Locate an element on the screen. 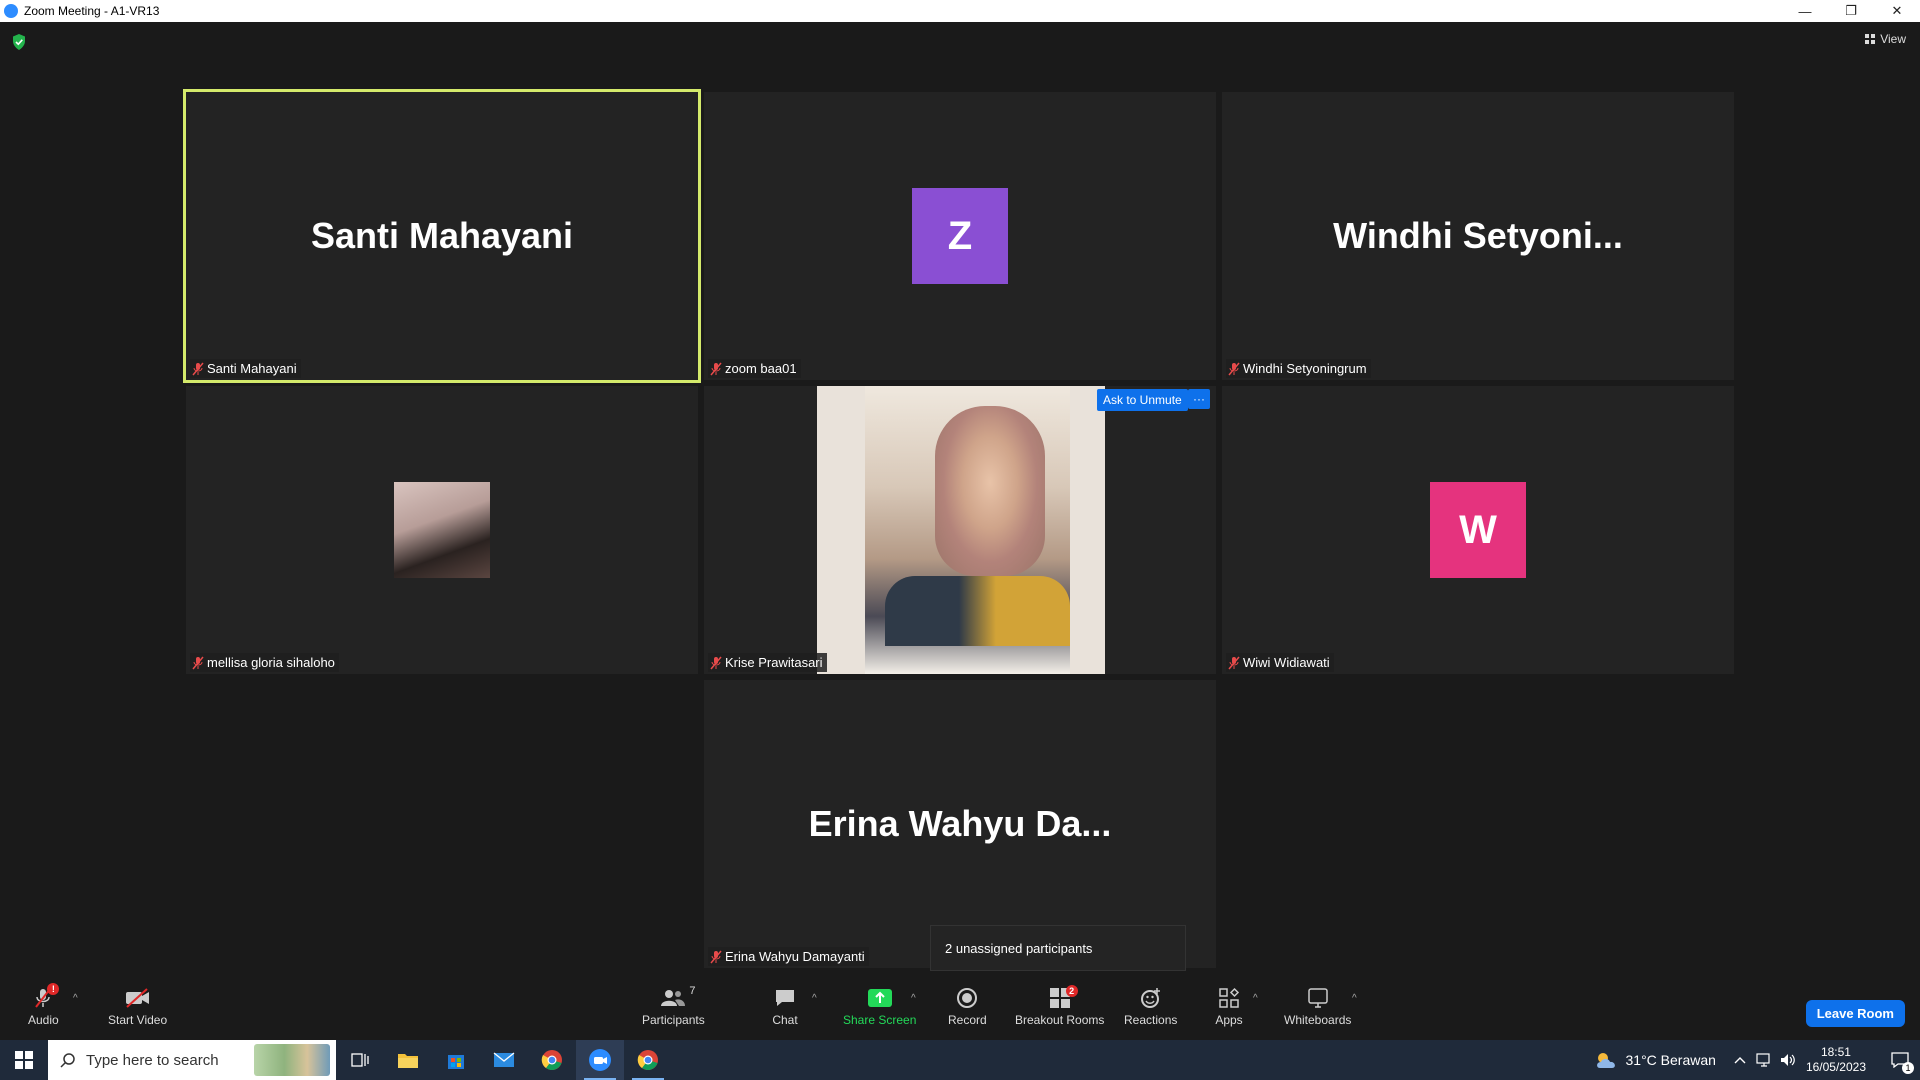 Image resolution: width=1920 pixels, height=1080 pixels. minimize-button: — is located at coordinates (1805, 11).